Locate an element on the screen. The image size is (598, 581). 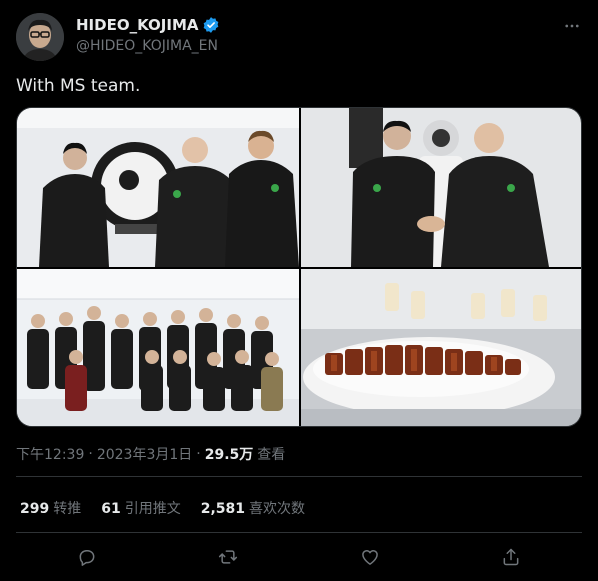
like-icon is located at coordinates (370, 557).